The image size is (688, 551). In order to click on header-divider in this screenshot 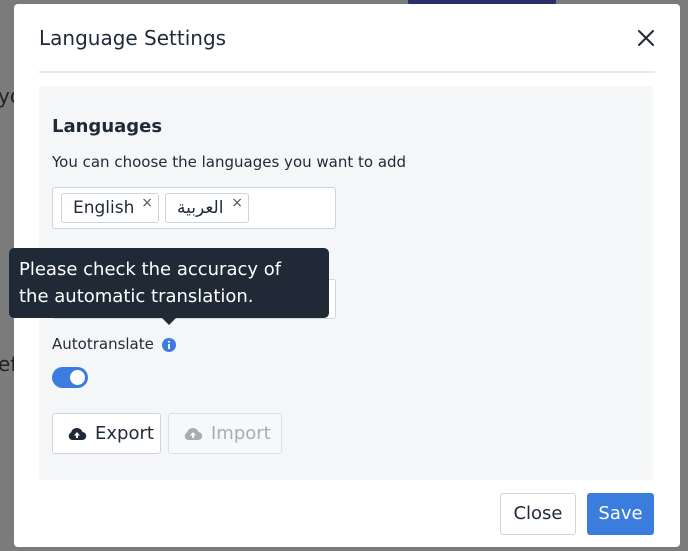, I will do `click(347, 72)`.